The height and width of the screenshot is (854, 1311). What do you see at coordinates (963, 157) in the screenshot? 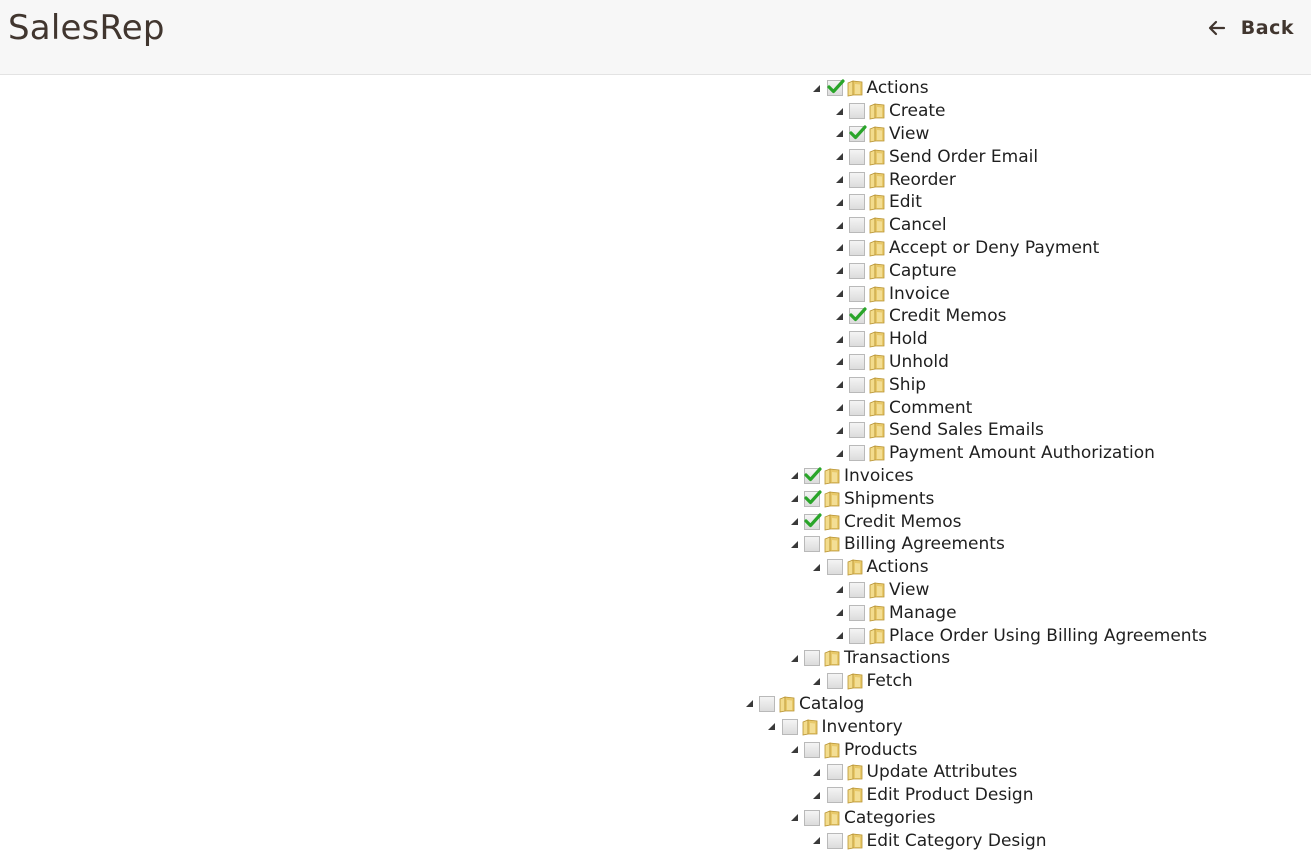
I see `tree-node-label: Send Order Email` at bounding box center [963, 157].